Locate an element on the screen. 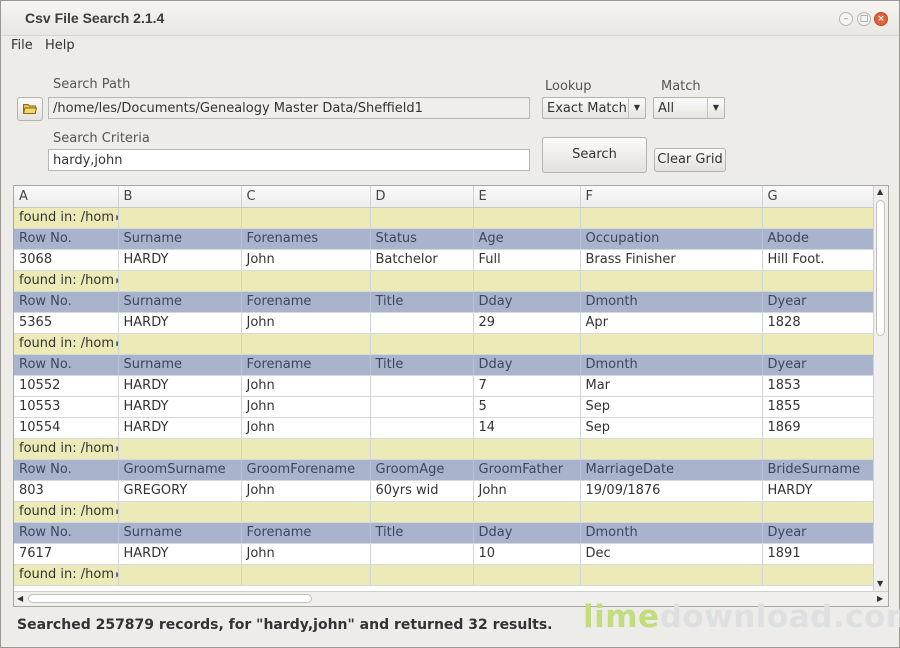 This screenshot has height=648, width=900. grid-cell: 29 is located at coordinates (527, 323).